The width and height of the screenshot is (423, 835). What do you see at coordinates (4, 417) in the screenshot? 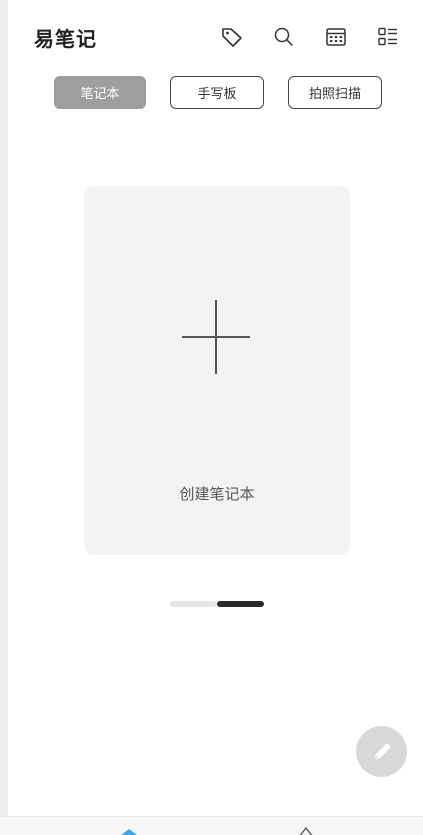
I see `left-edge-strip` at bounding box center [4, 417].